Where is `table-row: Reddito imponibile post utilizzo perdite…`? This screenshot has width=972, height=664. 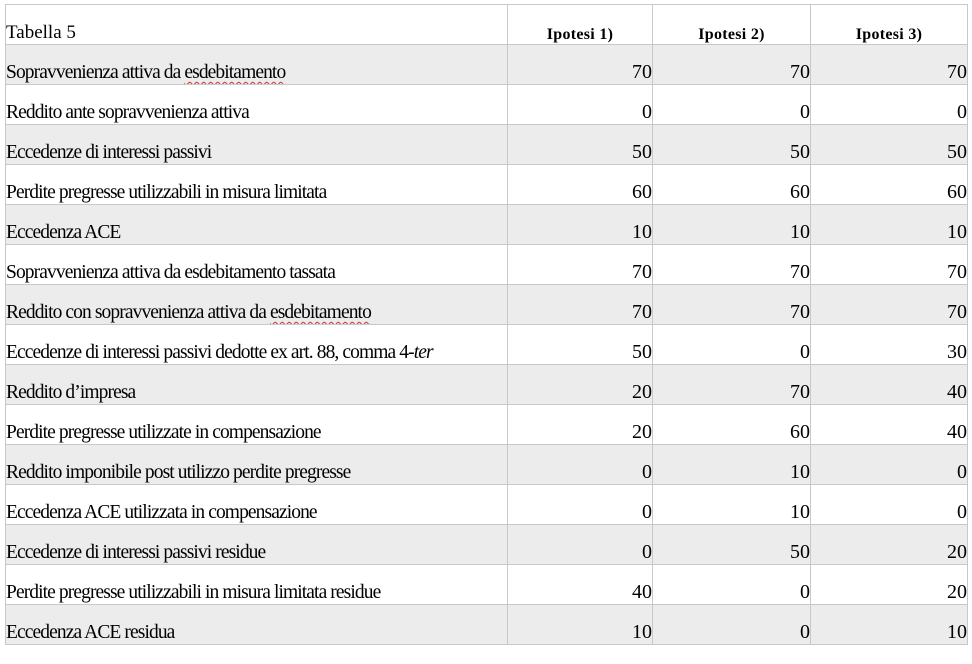
table-row: Reddito imponibile post utilizzo perdite… is located at coordinates (486, 464).